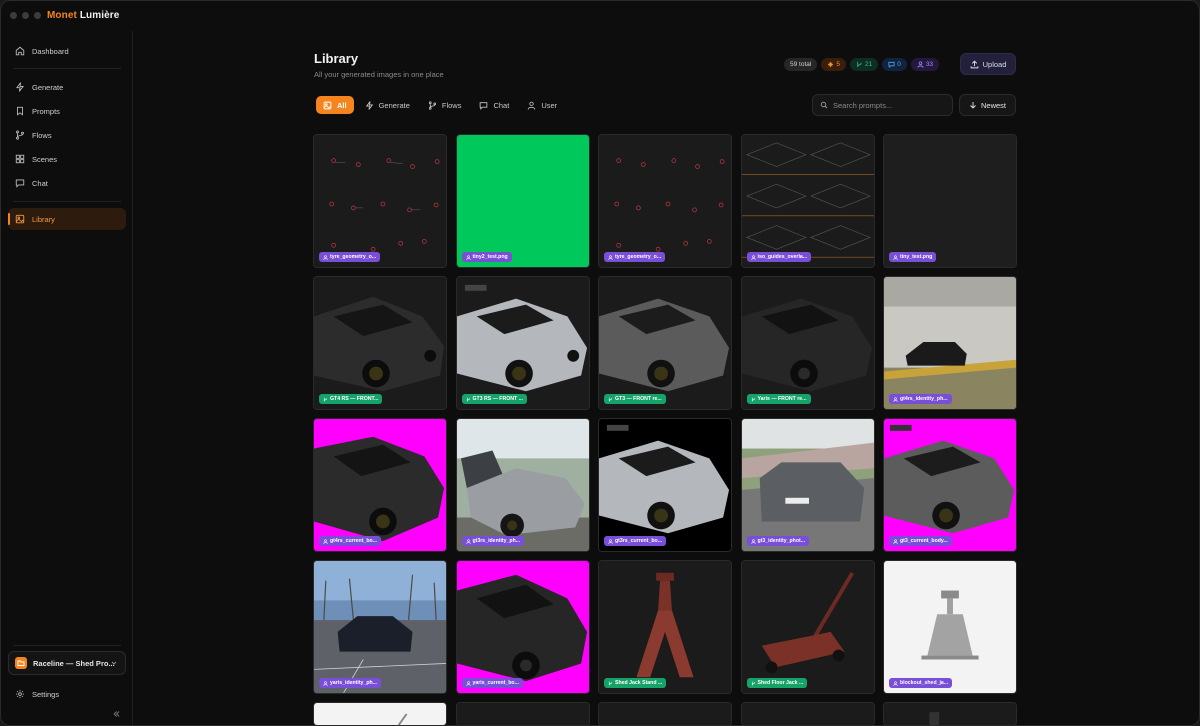 This screenshot has width=1200, height=726. Describe the element at coordinates (9, 219) in the screenshot. I see `active-indicator` at that location.